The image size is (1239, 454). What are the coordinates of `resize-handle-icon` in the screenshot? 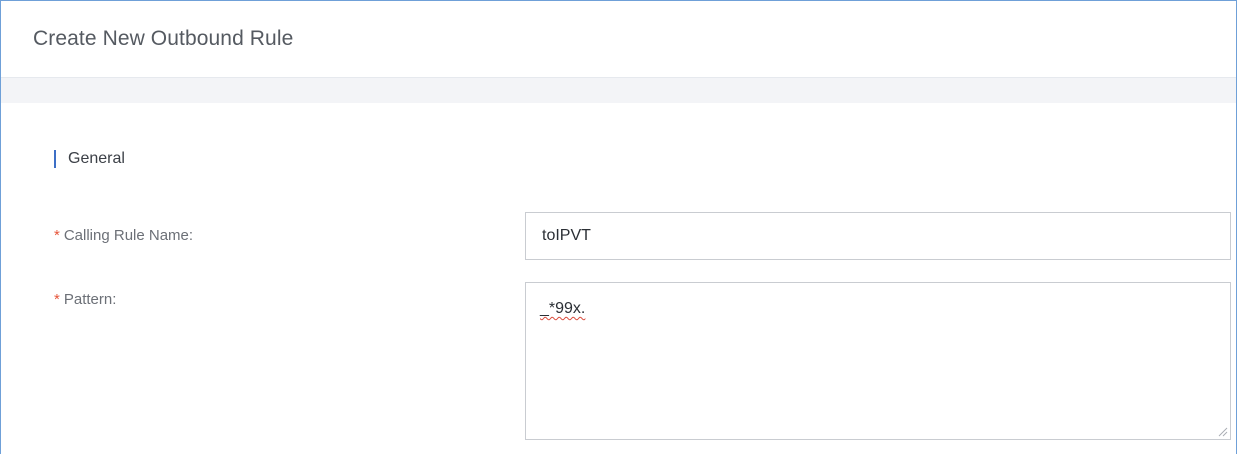 It's located at (1222, 431).